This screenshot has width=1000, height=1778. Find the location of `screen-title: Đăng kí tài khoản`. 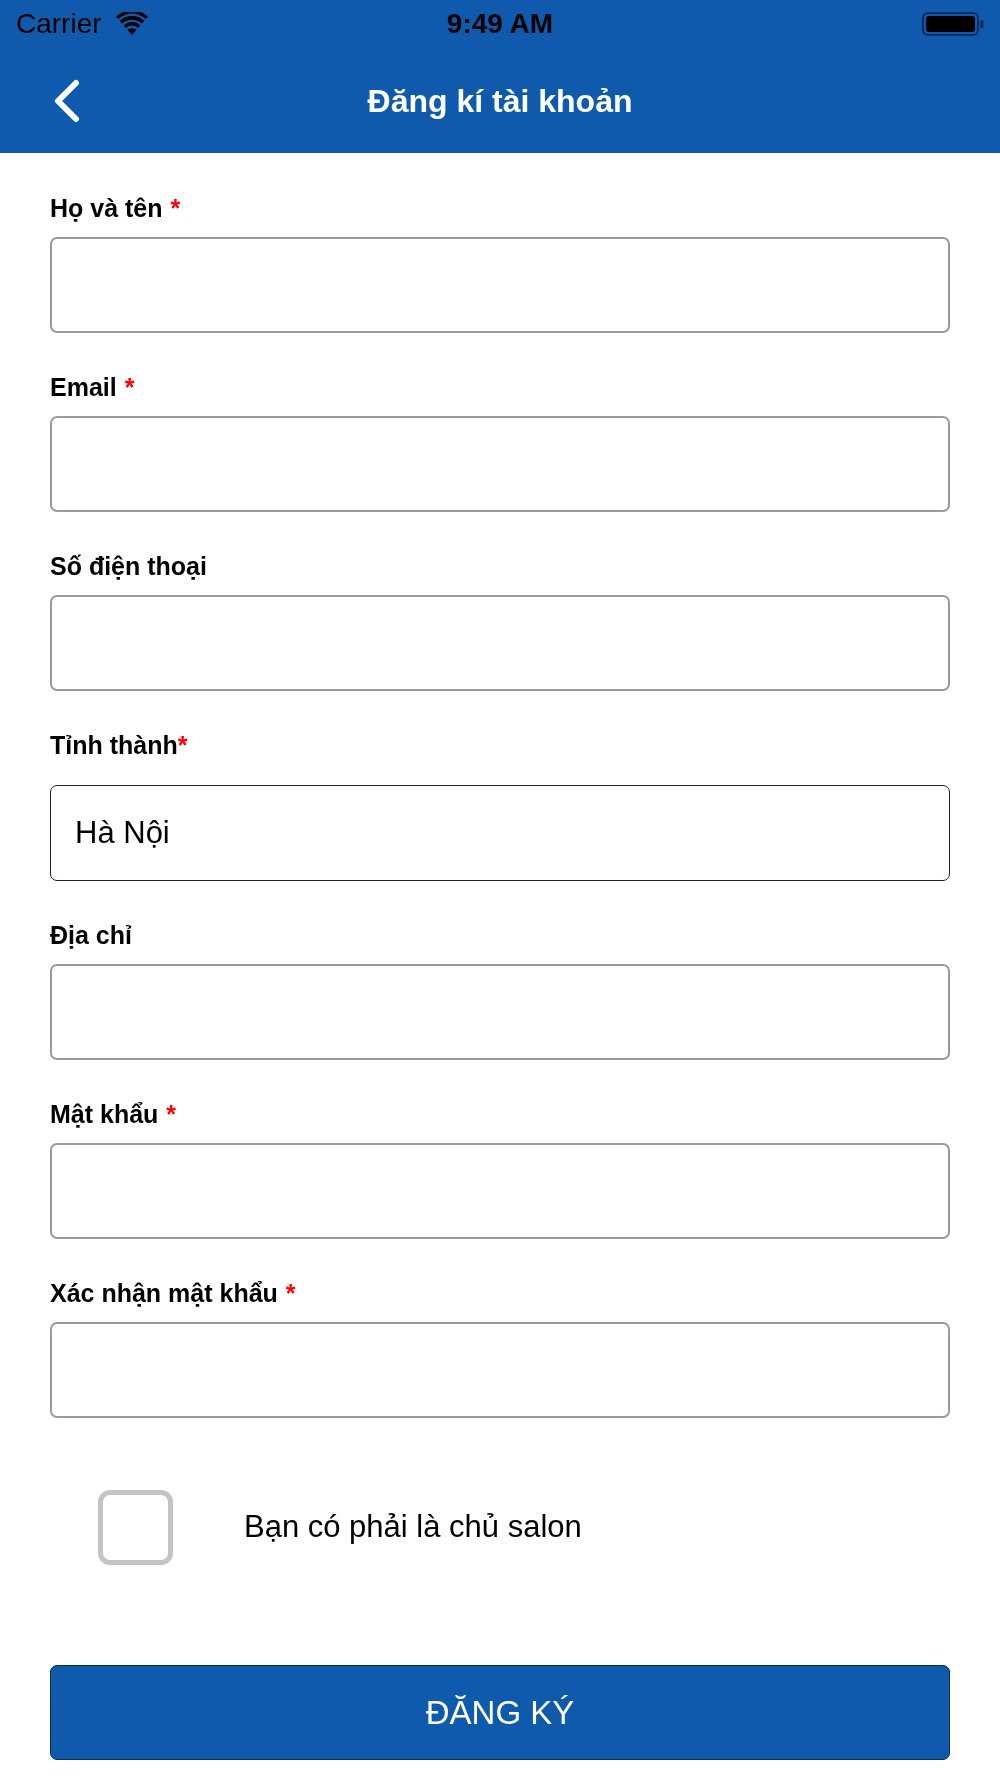

screen-title: Đăng kí tài khoản is located at coordinates (500, 101).